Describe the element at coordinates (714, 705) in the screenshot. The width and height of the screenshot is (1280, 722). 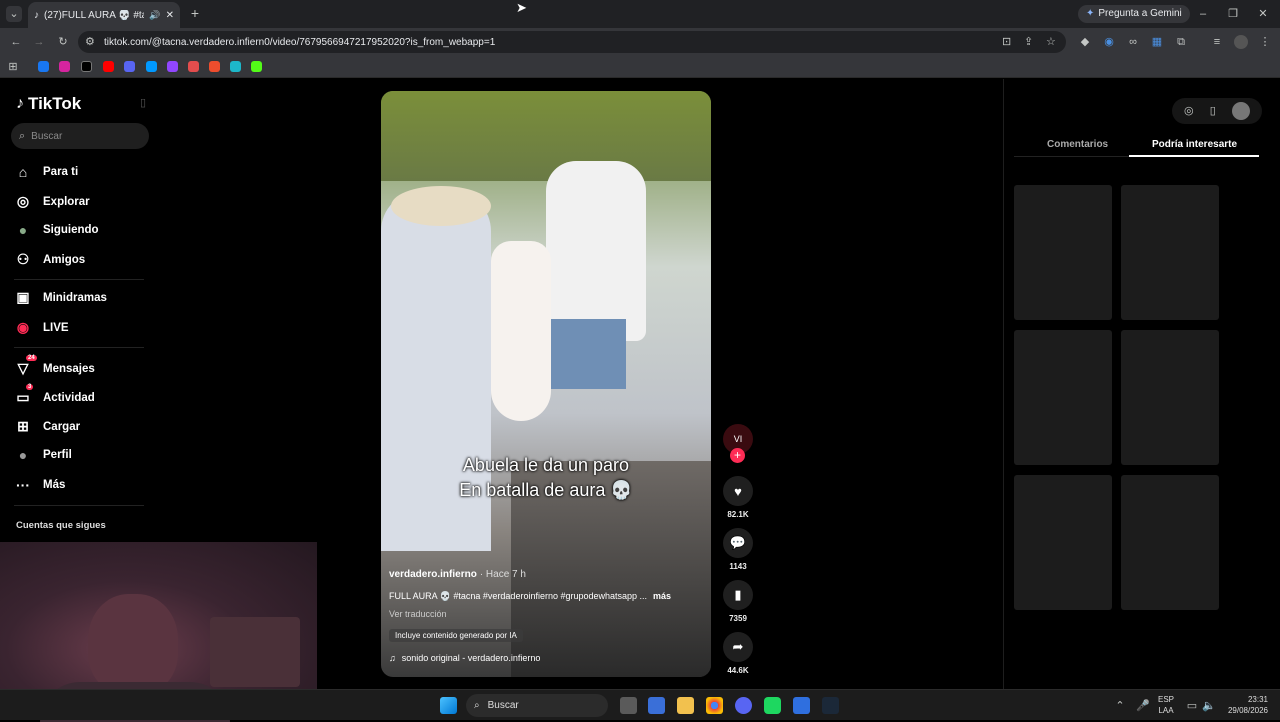
I see `chrome-icon` at that location.